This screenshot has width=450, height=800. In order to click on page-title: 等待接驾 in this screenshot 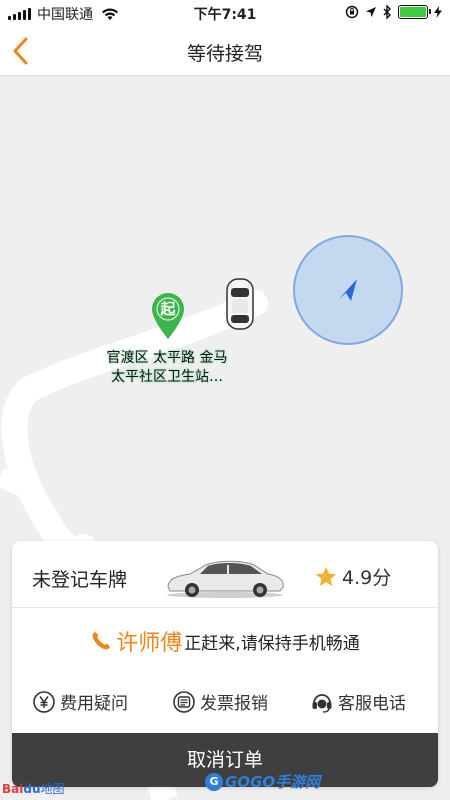, I will do `click(224, 54)`.